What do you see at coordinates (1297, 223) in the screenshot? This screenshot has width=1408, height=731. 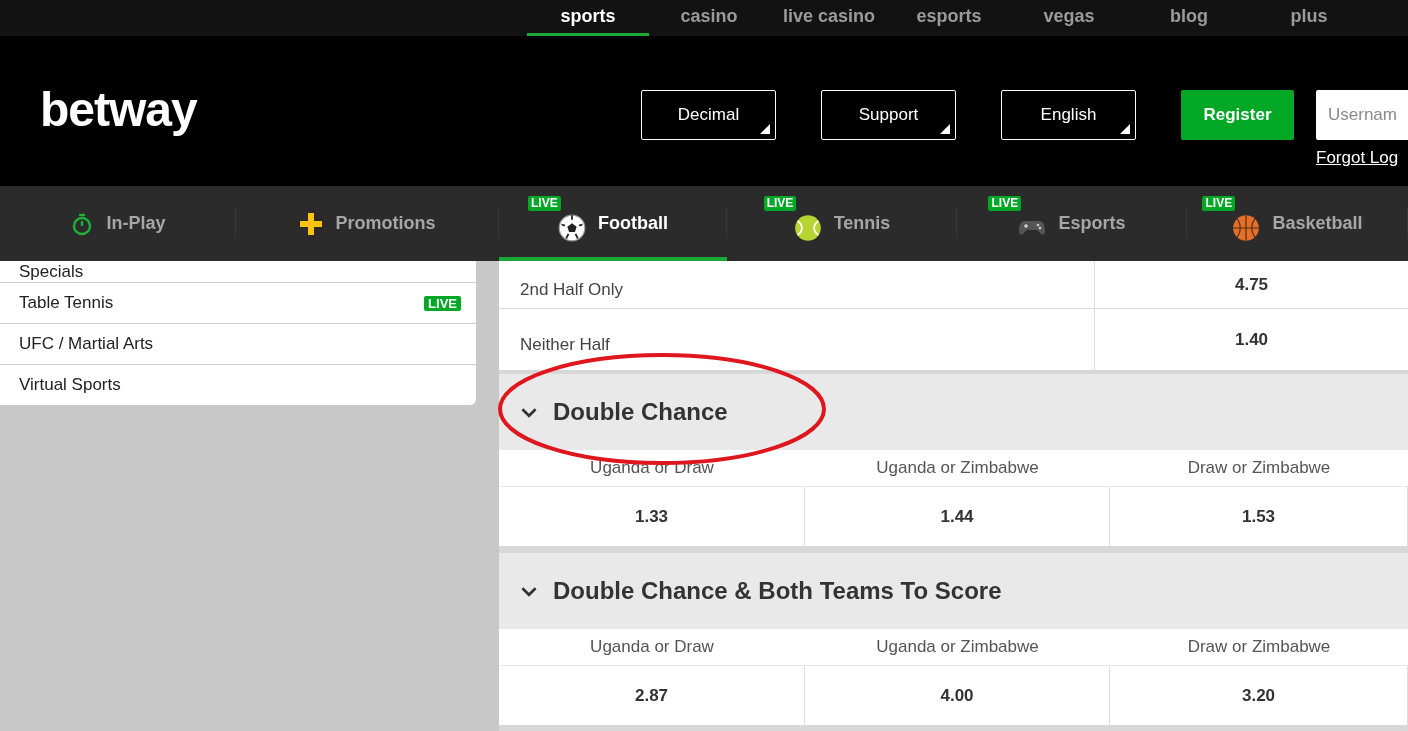 I see `sport-tab: LIVE Basketball` at bounding box center [1297, 223].